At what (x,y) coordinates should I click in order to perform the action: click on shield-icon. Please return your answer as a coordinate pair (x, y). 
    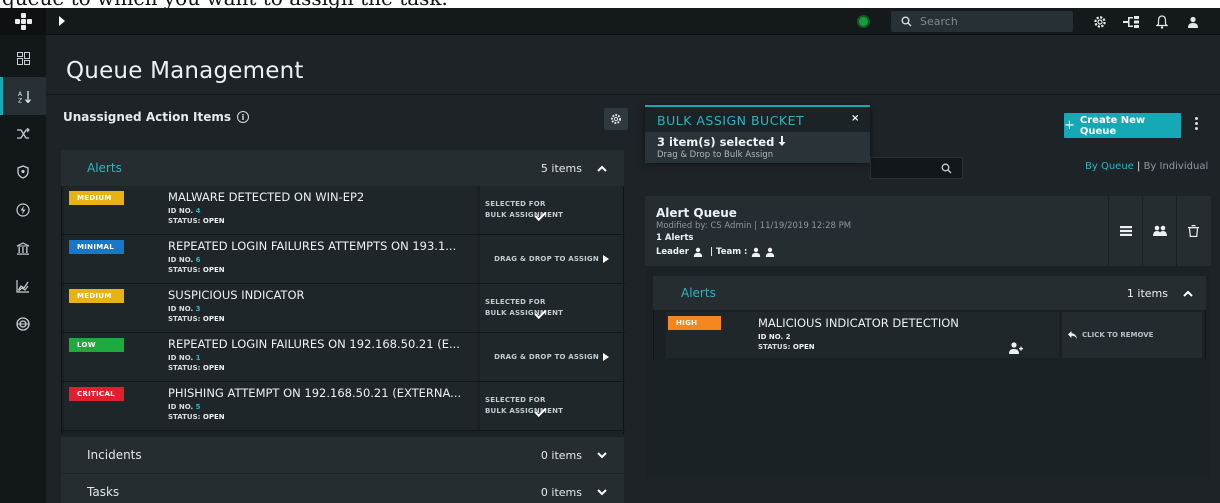
    Looking at the image, I should click on (23, 172).